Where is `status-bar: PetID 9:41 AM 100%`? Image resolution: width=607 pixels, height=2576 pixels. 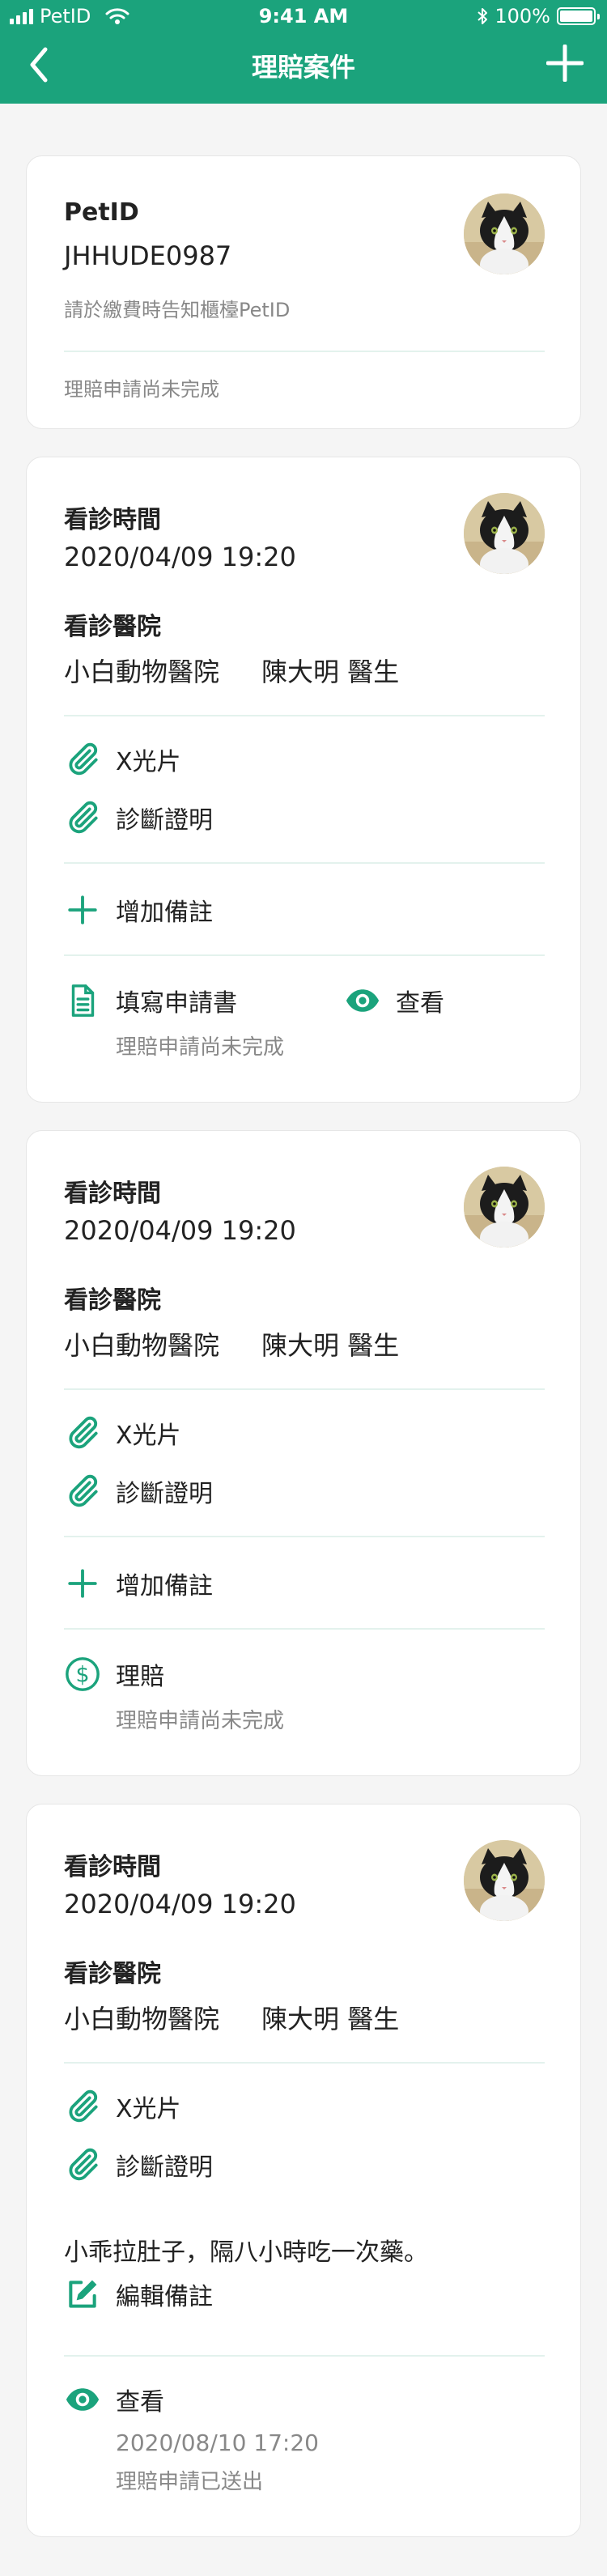
status-bar: PetID 9:41 AM 100% is located at coordinates (303, 16).